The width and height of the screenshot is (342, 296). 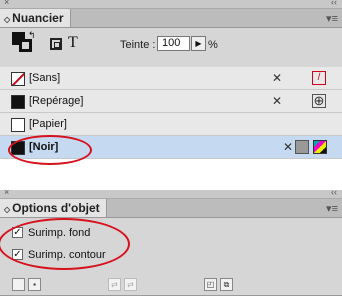 What do you see at coordinates (18, 125) in the screenshot?
I see `paper-swatch-icon` at bounding box center [18, 125].